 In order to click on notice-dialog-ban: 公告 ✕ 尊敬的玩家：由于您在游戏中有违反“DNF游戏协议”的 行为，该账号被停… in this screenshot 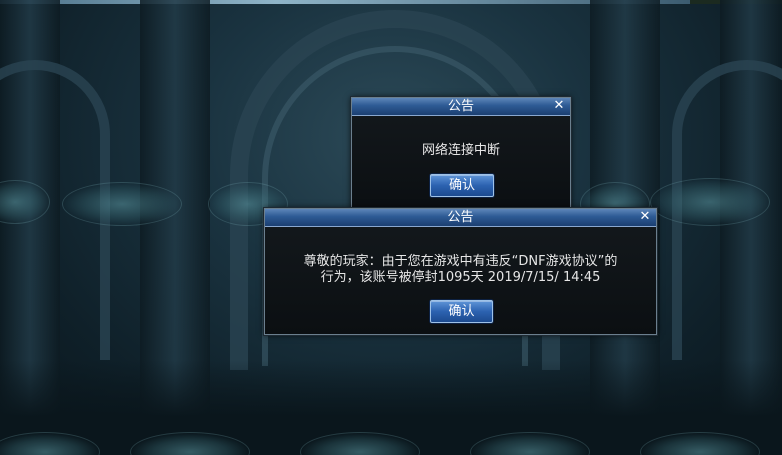, I will do `click(460, 271)`.